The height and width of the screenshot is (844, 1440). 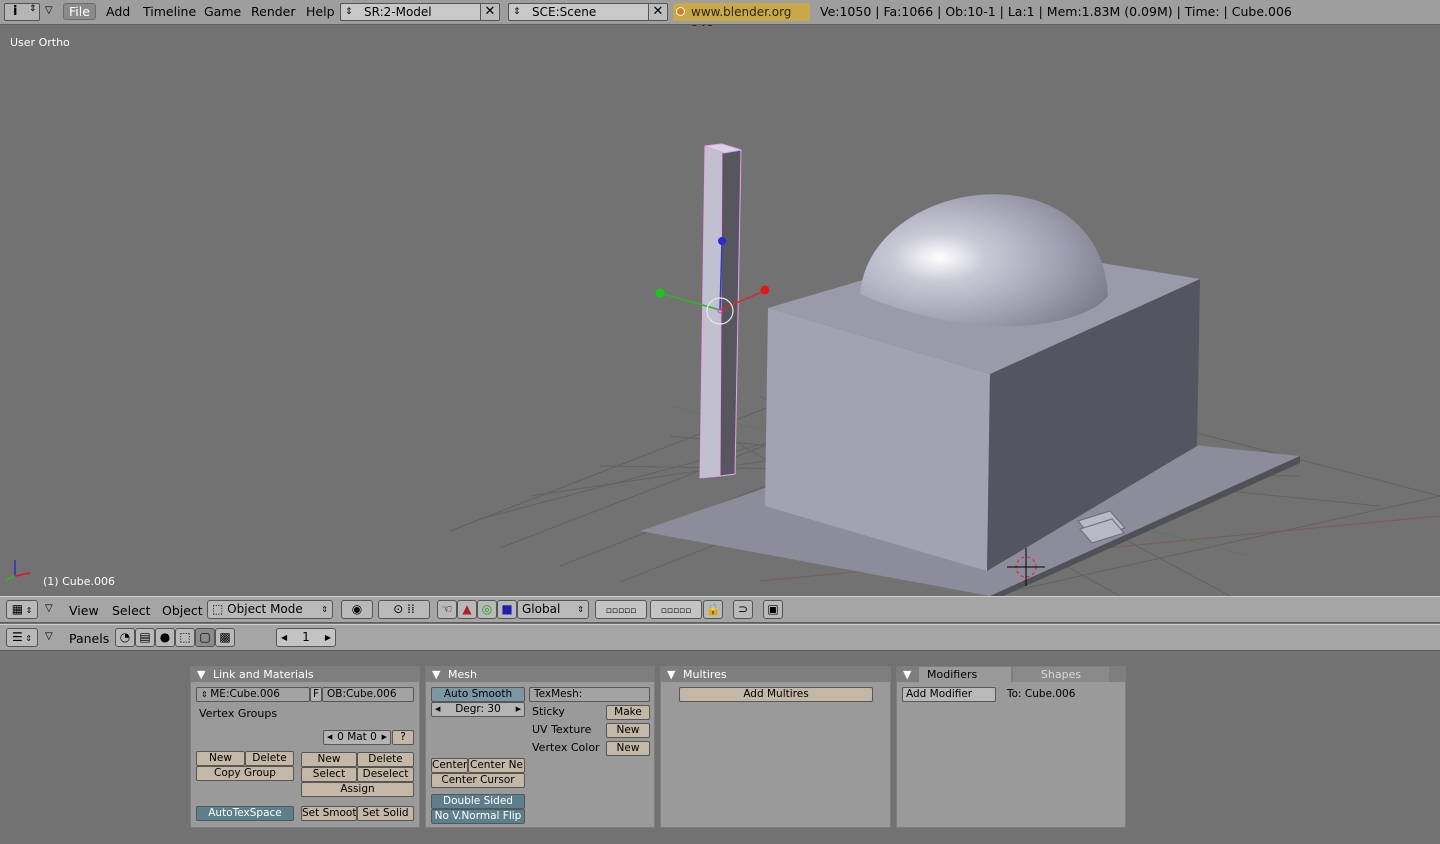 I want to click on smooth-degree-field: ◀ Degr: 30 ▶, so click(x=478, y=709).